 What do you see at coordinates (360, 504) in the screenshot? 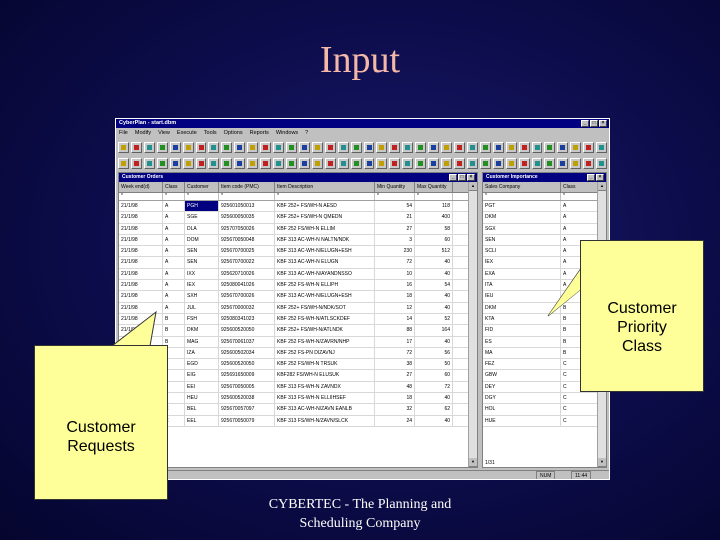
I see `footer-line: CYBERTEC - The Planning and` at bounding box center [360, 504].